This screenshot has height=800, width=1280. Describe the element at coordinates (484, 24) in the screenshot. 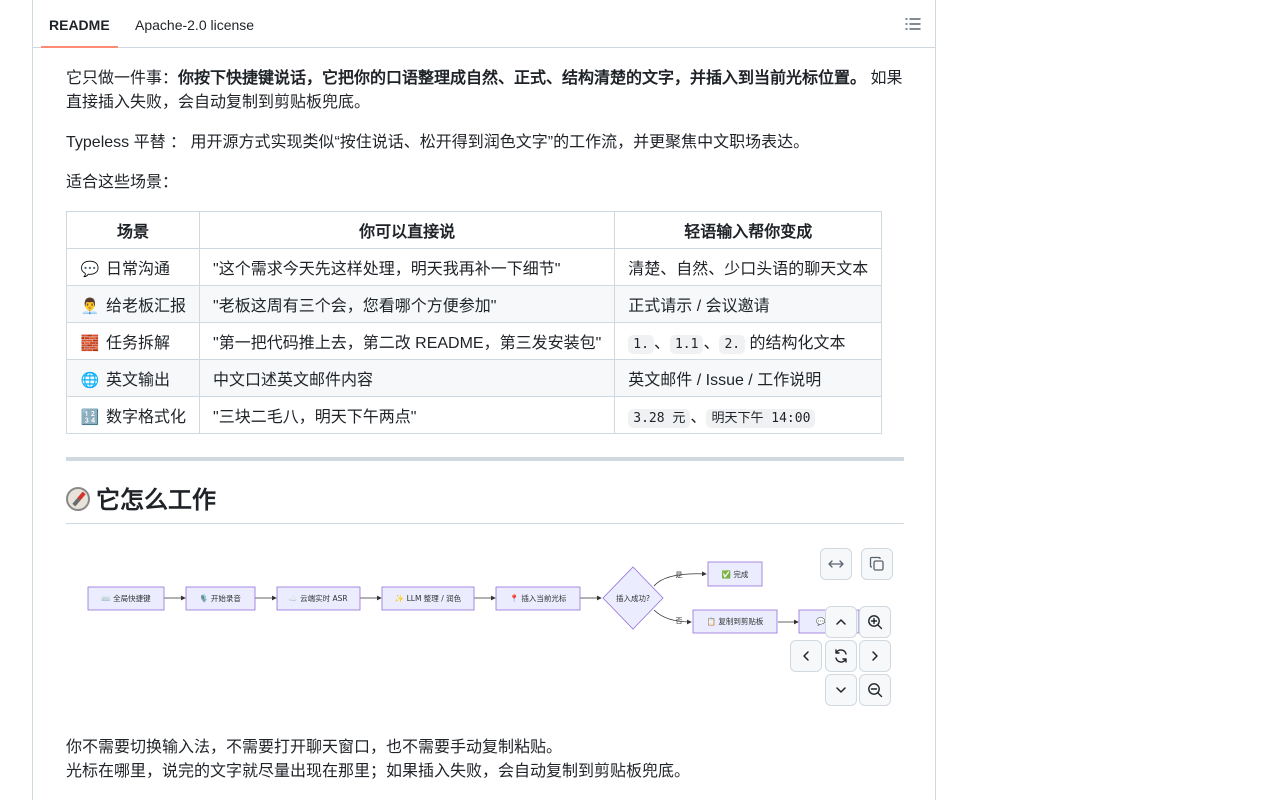

I see `readme-tabbar: README Apache-2.0 license` at that location.